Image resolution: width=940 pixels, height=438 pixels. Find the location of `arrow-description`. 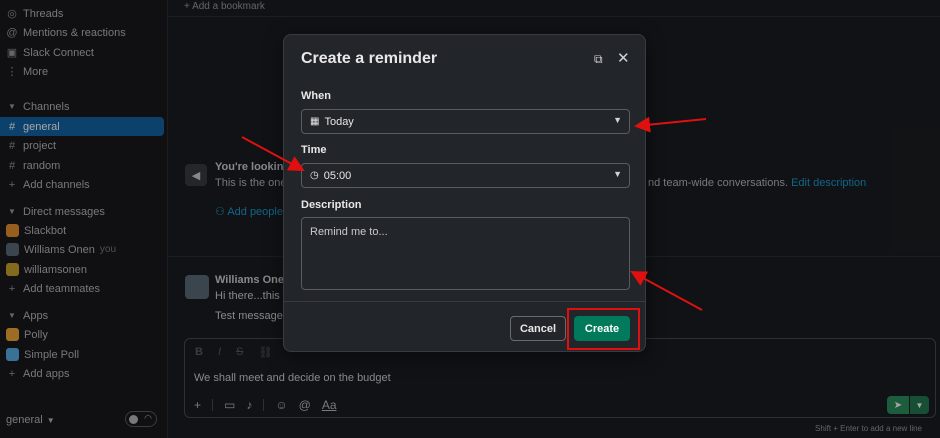

arrow-description is located at coordinates (666, 291).